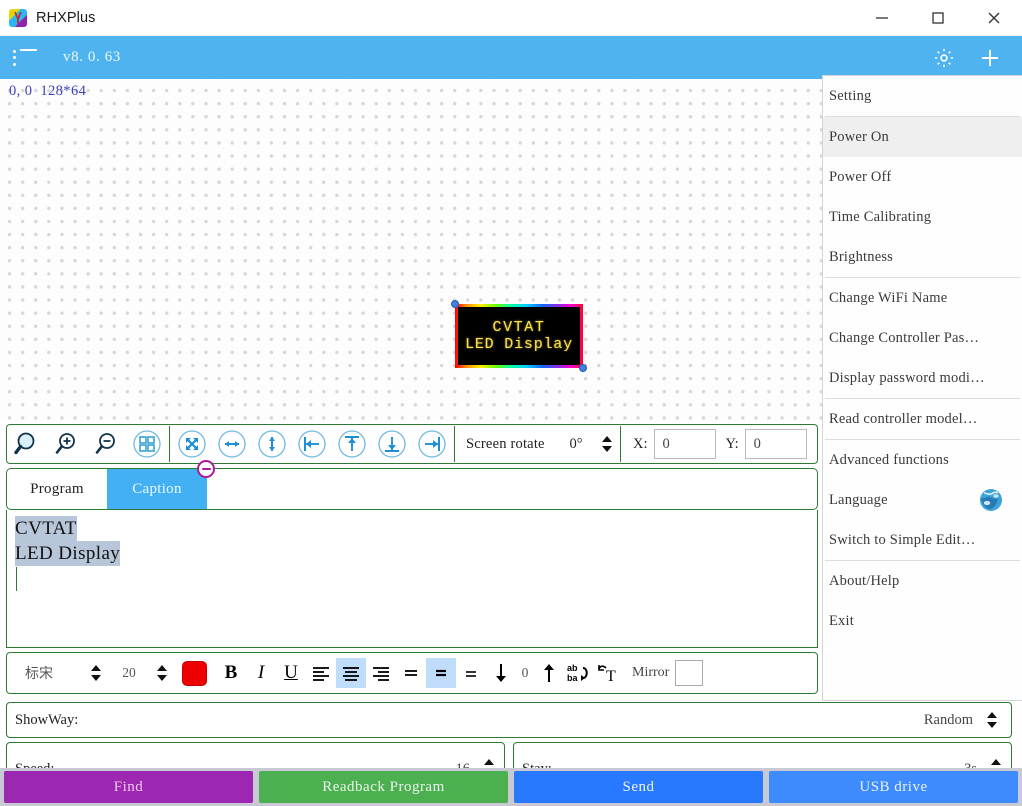 This screenshot has height=806, width=1022. I want to click on app-header: v8. 0. 63, so click(511, 57).